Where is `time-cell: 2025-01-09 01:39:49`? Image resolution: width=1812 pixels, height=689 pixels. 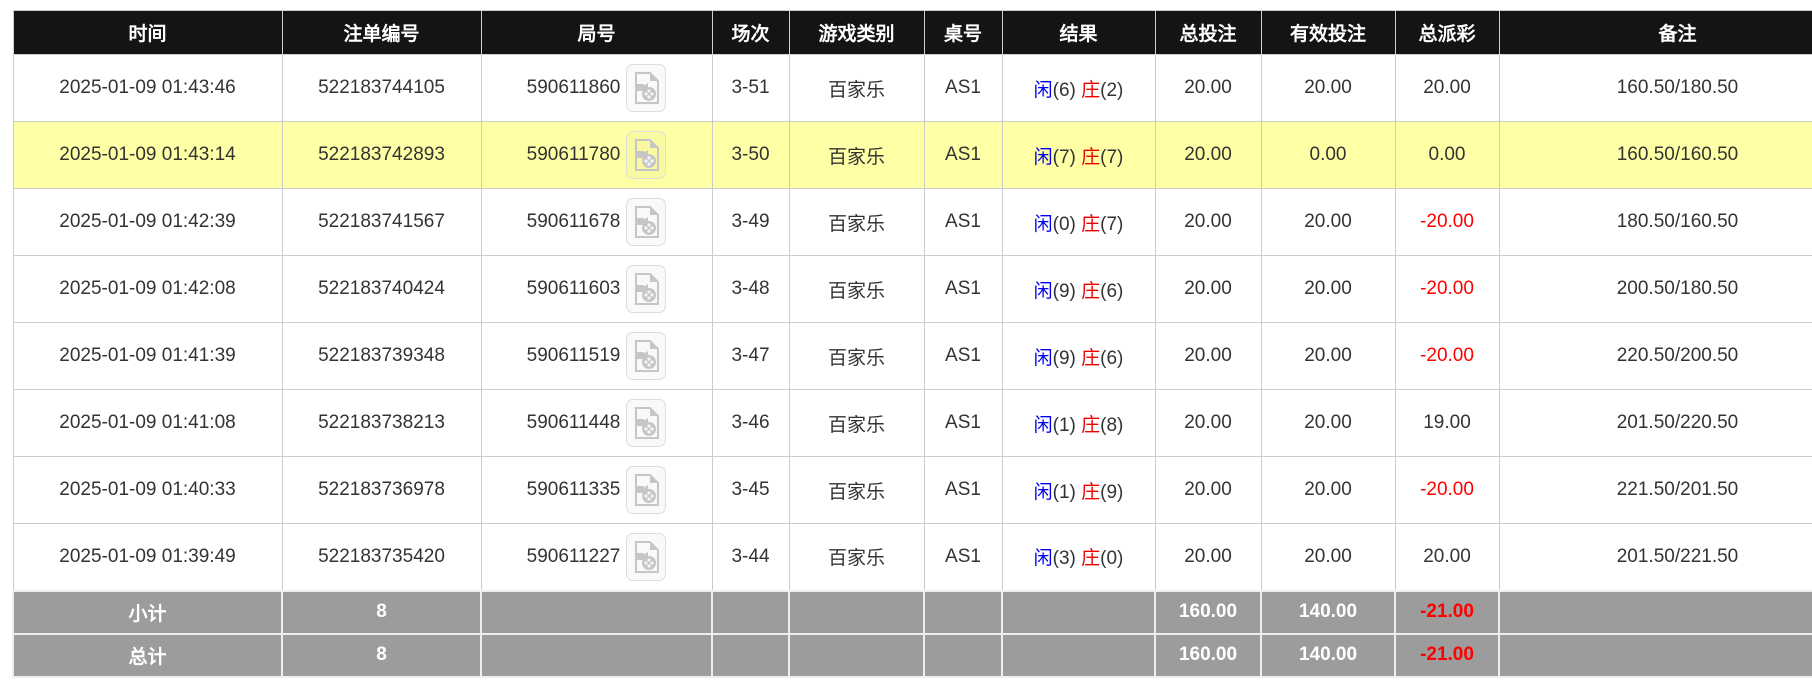 time-cell: 2025-01-09 01:39:49 is located at coordinates (147, 557).